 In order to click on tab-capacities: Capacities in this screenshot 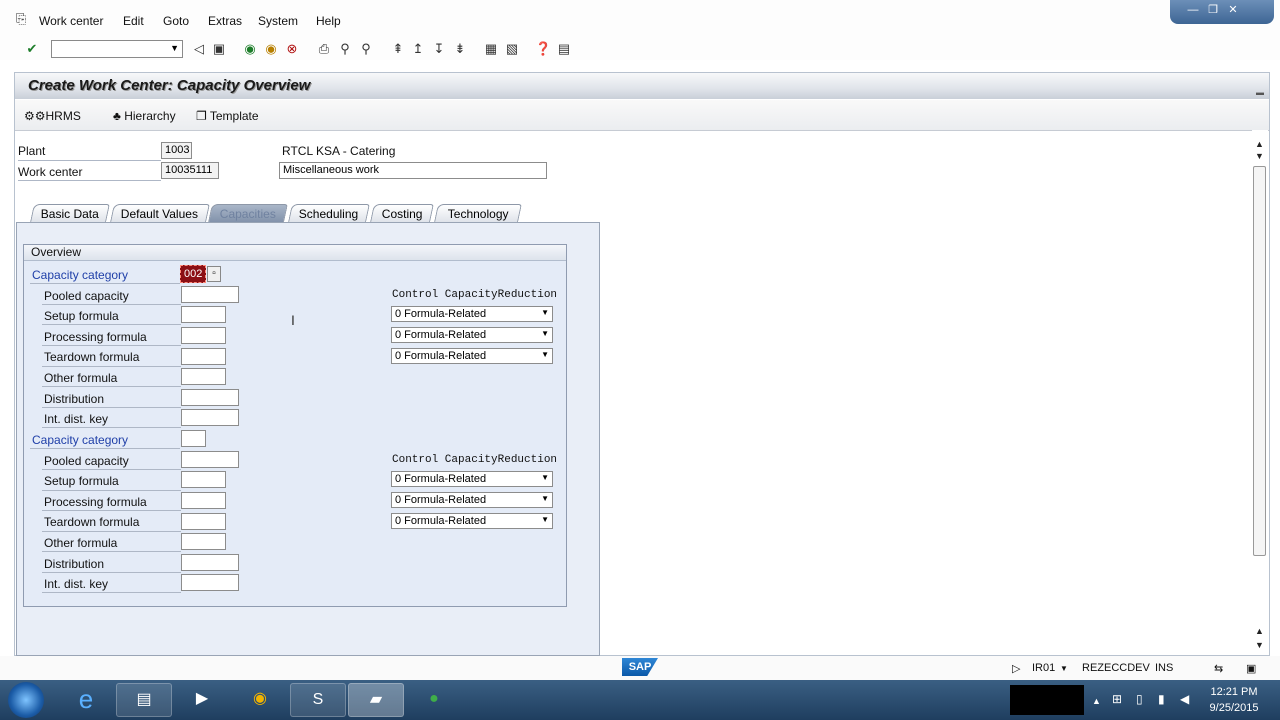, I will do `click(248, 213)`.